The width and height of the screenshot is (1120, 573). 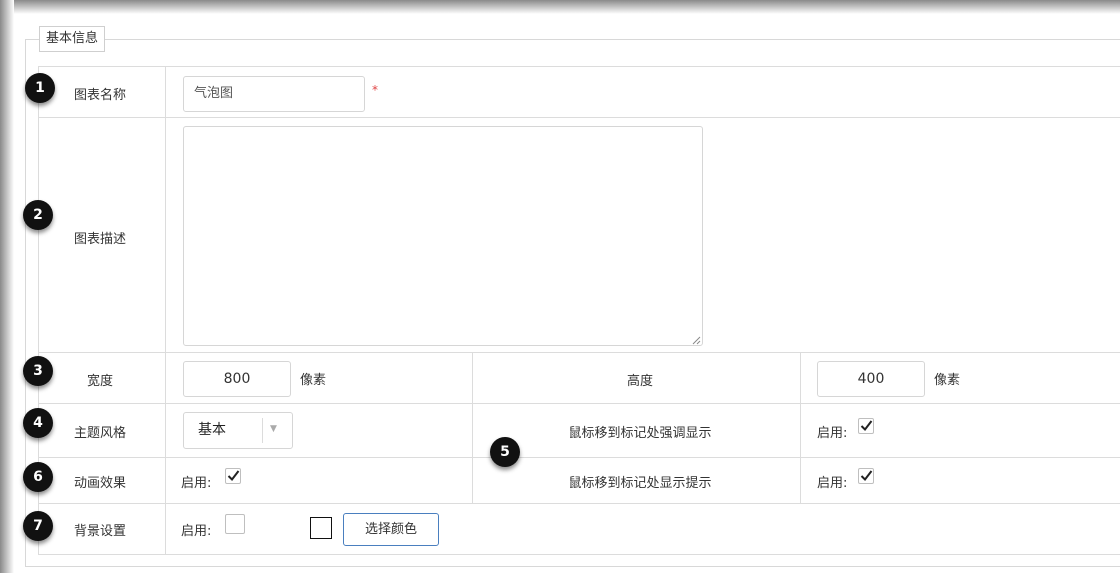 What do you see at coordinates (99, 381) in the screenshot?
I see `width-label: 宽度` at bounding box center [99, 381].